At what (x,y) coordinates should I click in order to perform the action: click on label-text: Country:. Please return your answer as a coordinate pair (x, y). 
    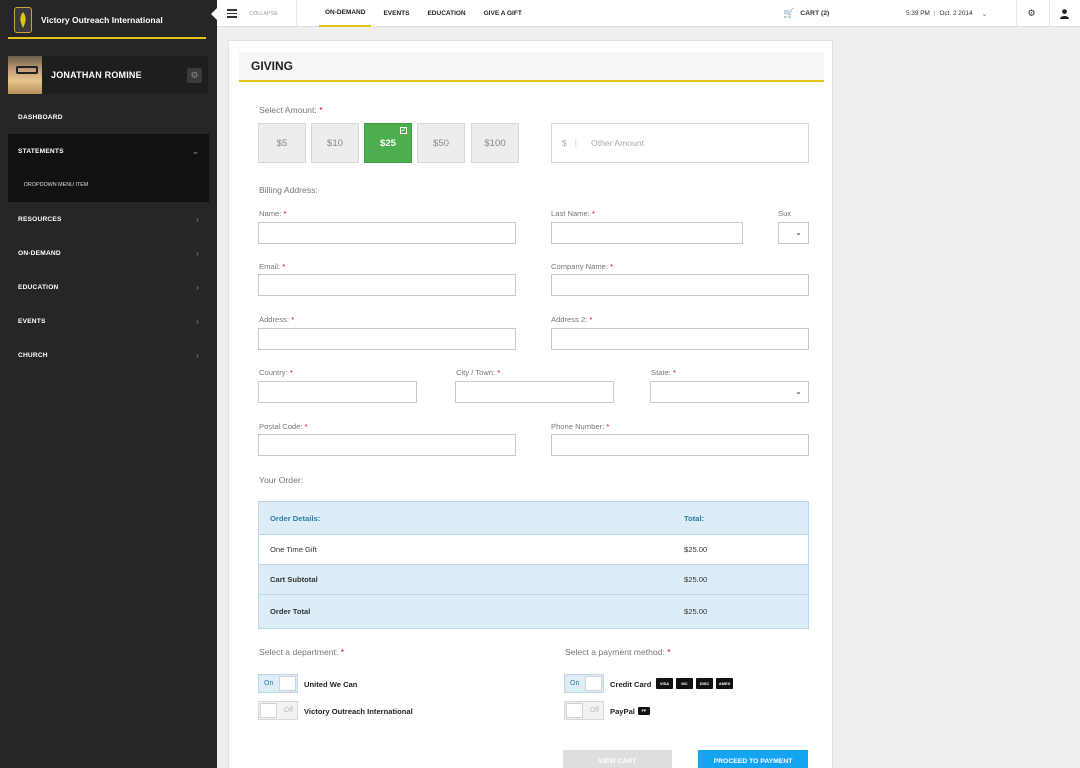
    Looking at the image, I should click on (273, 372).